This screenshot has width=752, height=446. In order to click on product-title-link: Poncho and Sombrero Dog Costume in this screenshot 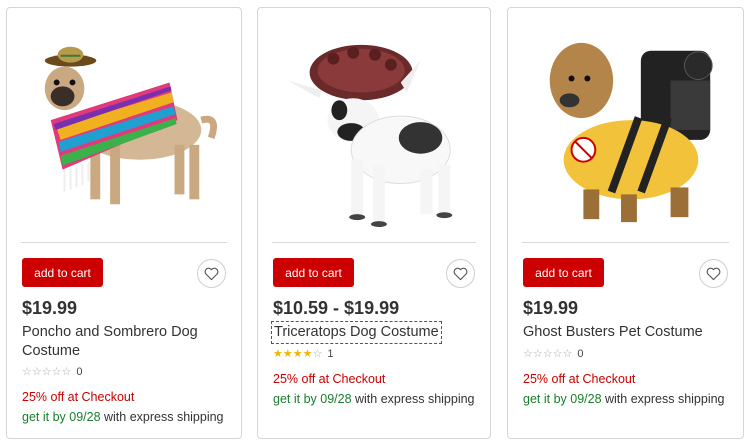, I will do `click(122, 342)`.